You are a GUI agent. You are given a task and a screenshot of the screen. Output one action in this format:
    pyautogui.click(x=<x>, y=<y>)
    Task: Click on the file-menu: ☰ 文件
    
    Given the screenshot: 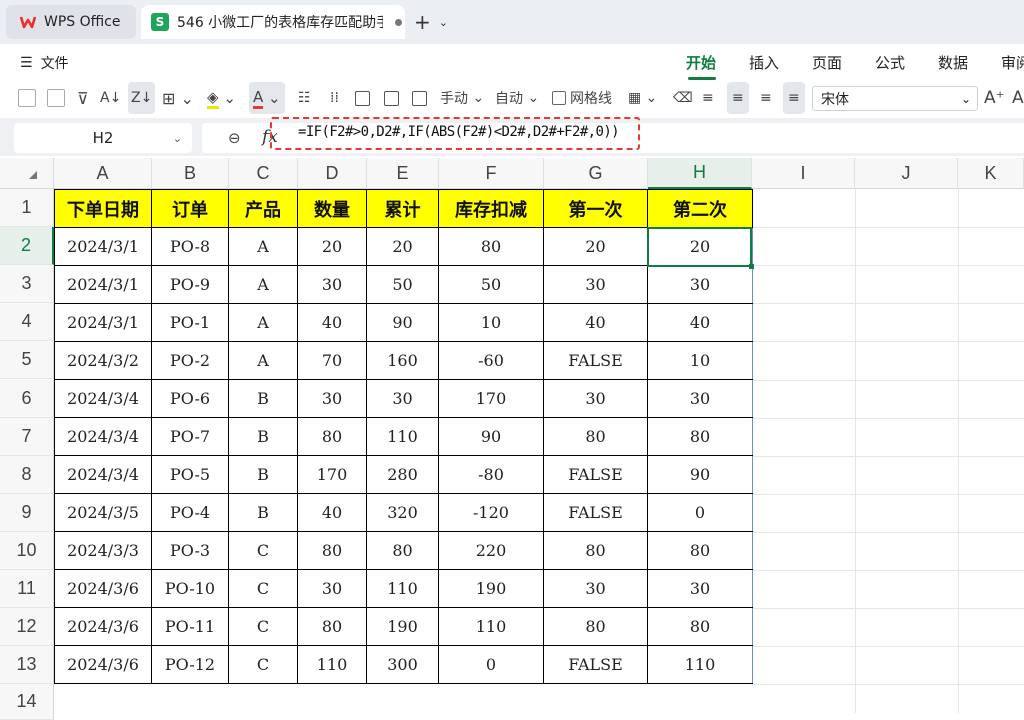 What is the action you would take?
    pyautogui.click(x=44, y=63)
    